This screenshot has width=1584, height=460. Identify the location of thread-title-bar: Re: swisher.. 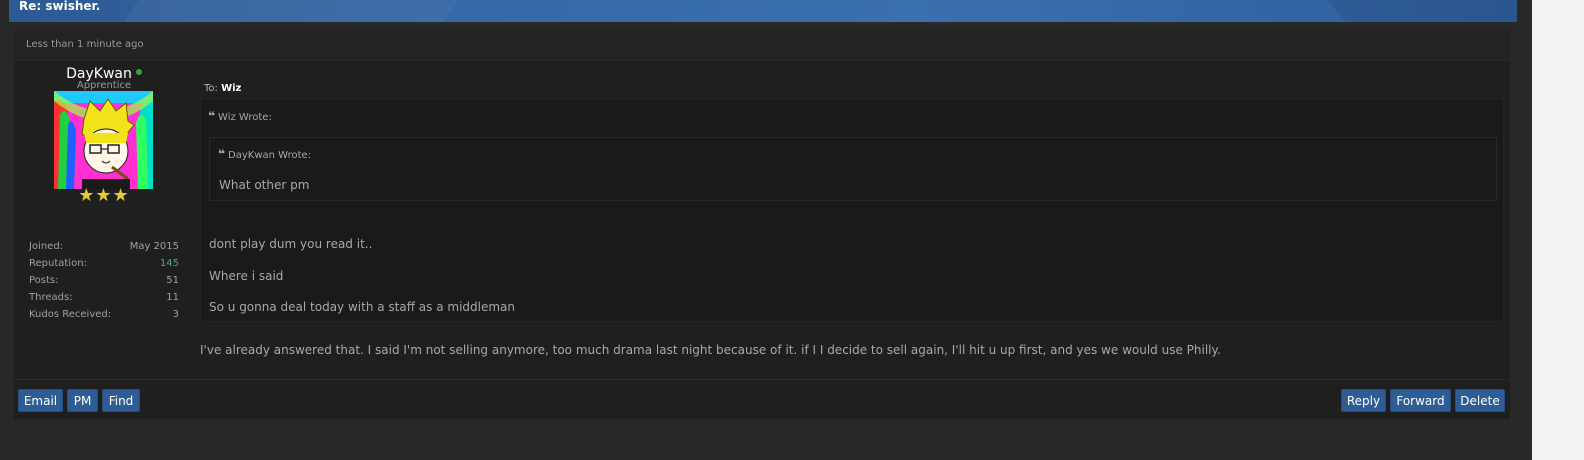
(763, 11).